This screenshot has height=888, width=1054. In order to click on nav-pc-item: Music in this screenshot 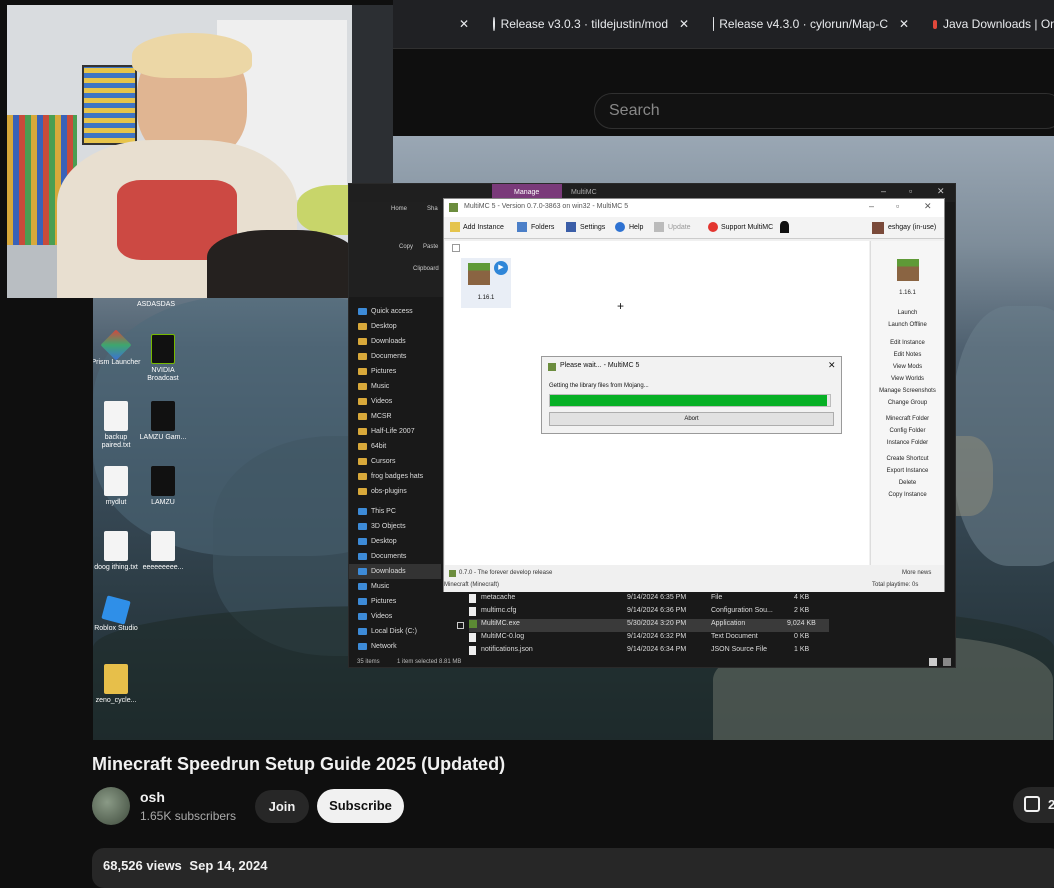, I will do `click(395, 586)`.